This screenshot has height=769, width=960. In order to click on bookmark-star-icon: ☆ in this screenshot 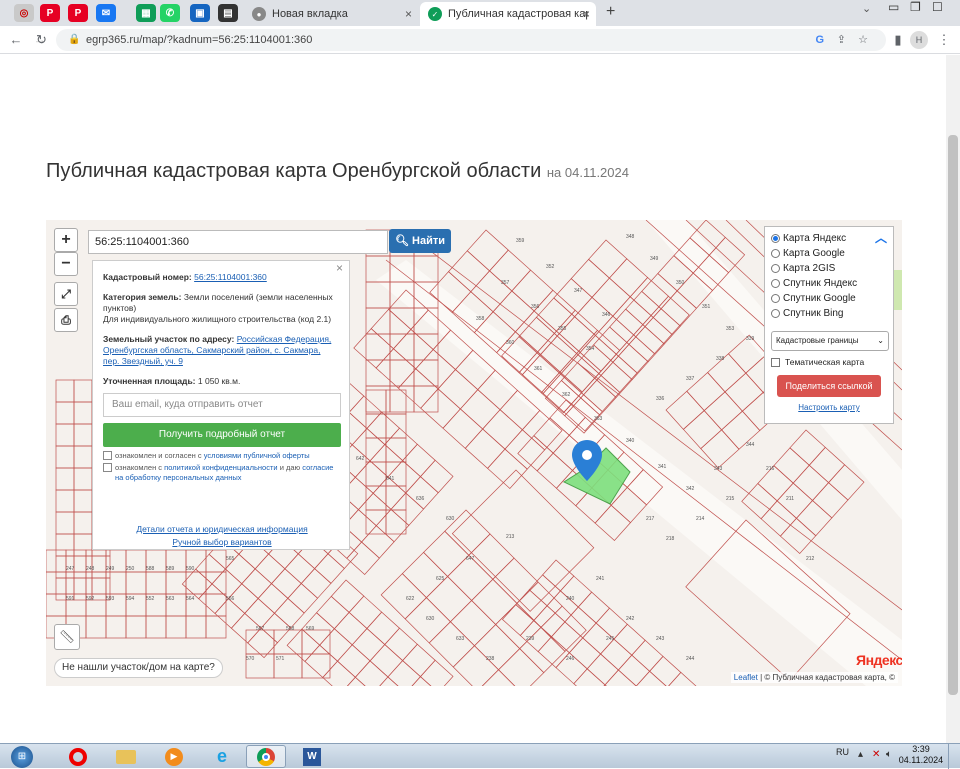, I will do `click(863, 40)`.